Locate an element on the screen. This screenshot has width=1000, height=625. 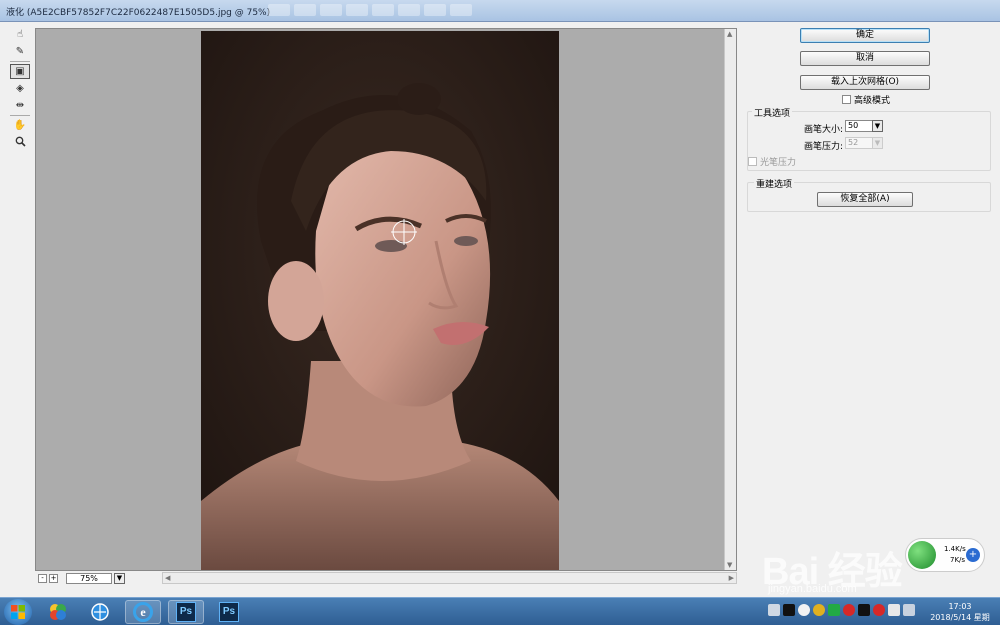
globe-icon is located at coordinates (100, 612).